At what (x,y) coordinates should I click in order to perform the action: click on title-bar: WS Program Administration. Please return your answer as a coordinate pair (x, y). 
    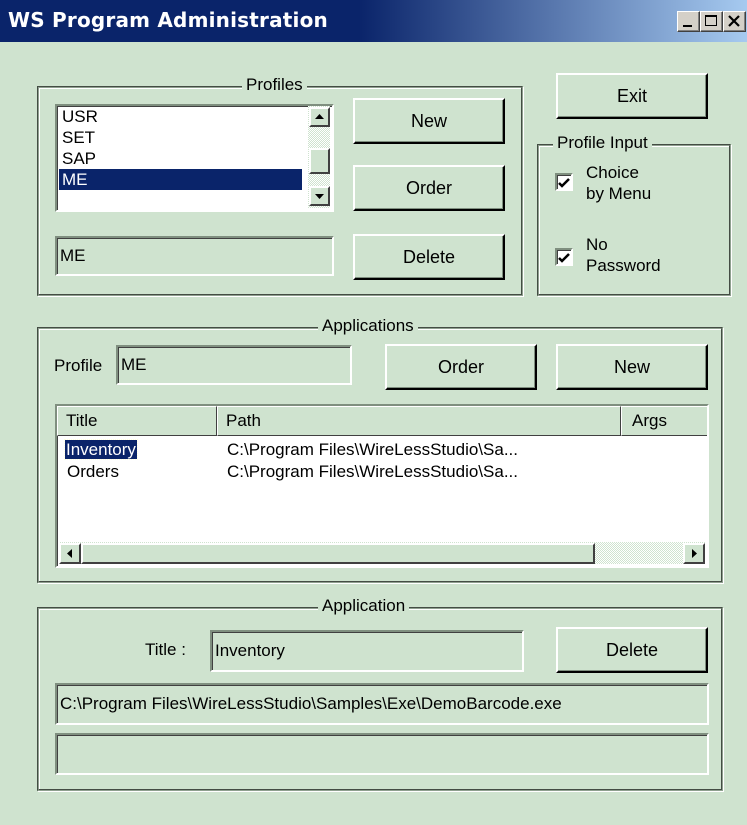
    Looking at the image, I should click on (373, 21).